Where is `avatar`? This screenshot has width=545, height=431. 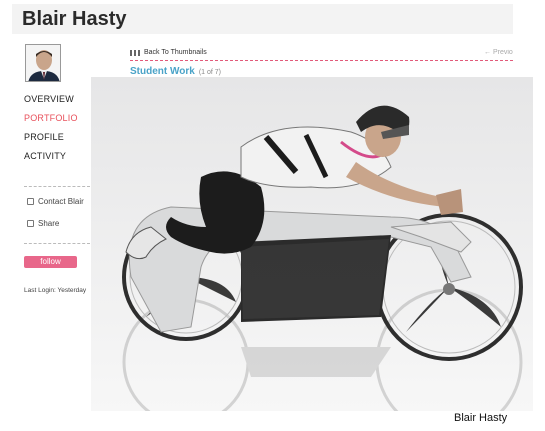
avatar is located at coordinates (43, 63).